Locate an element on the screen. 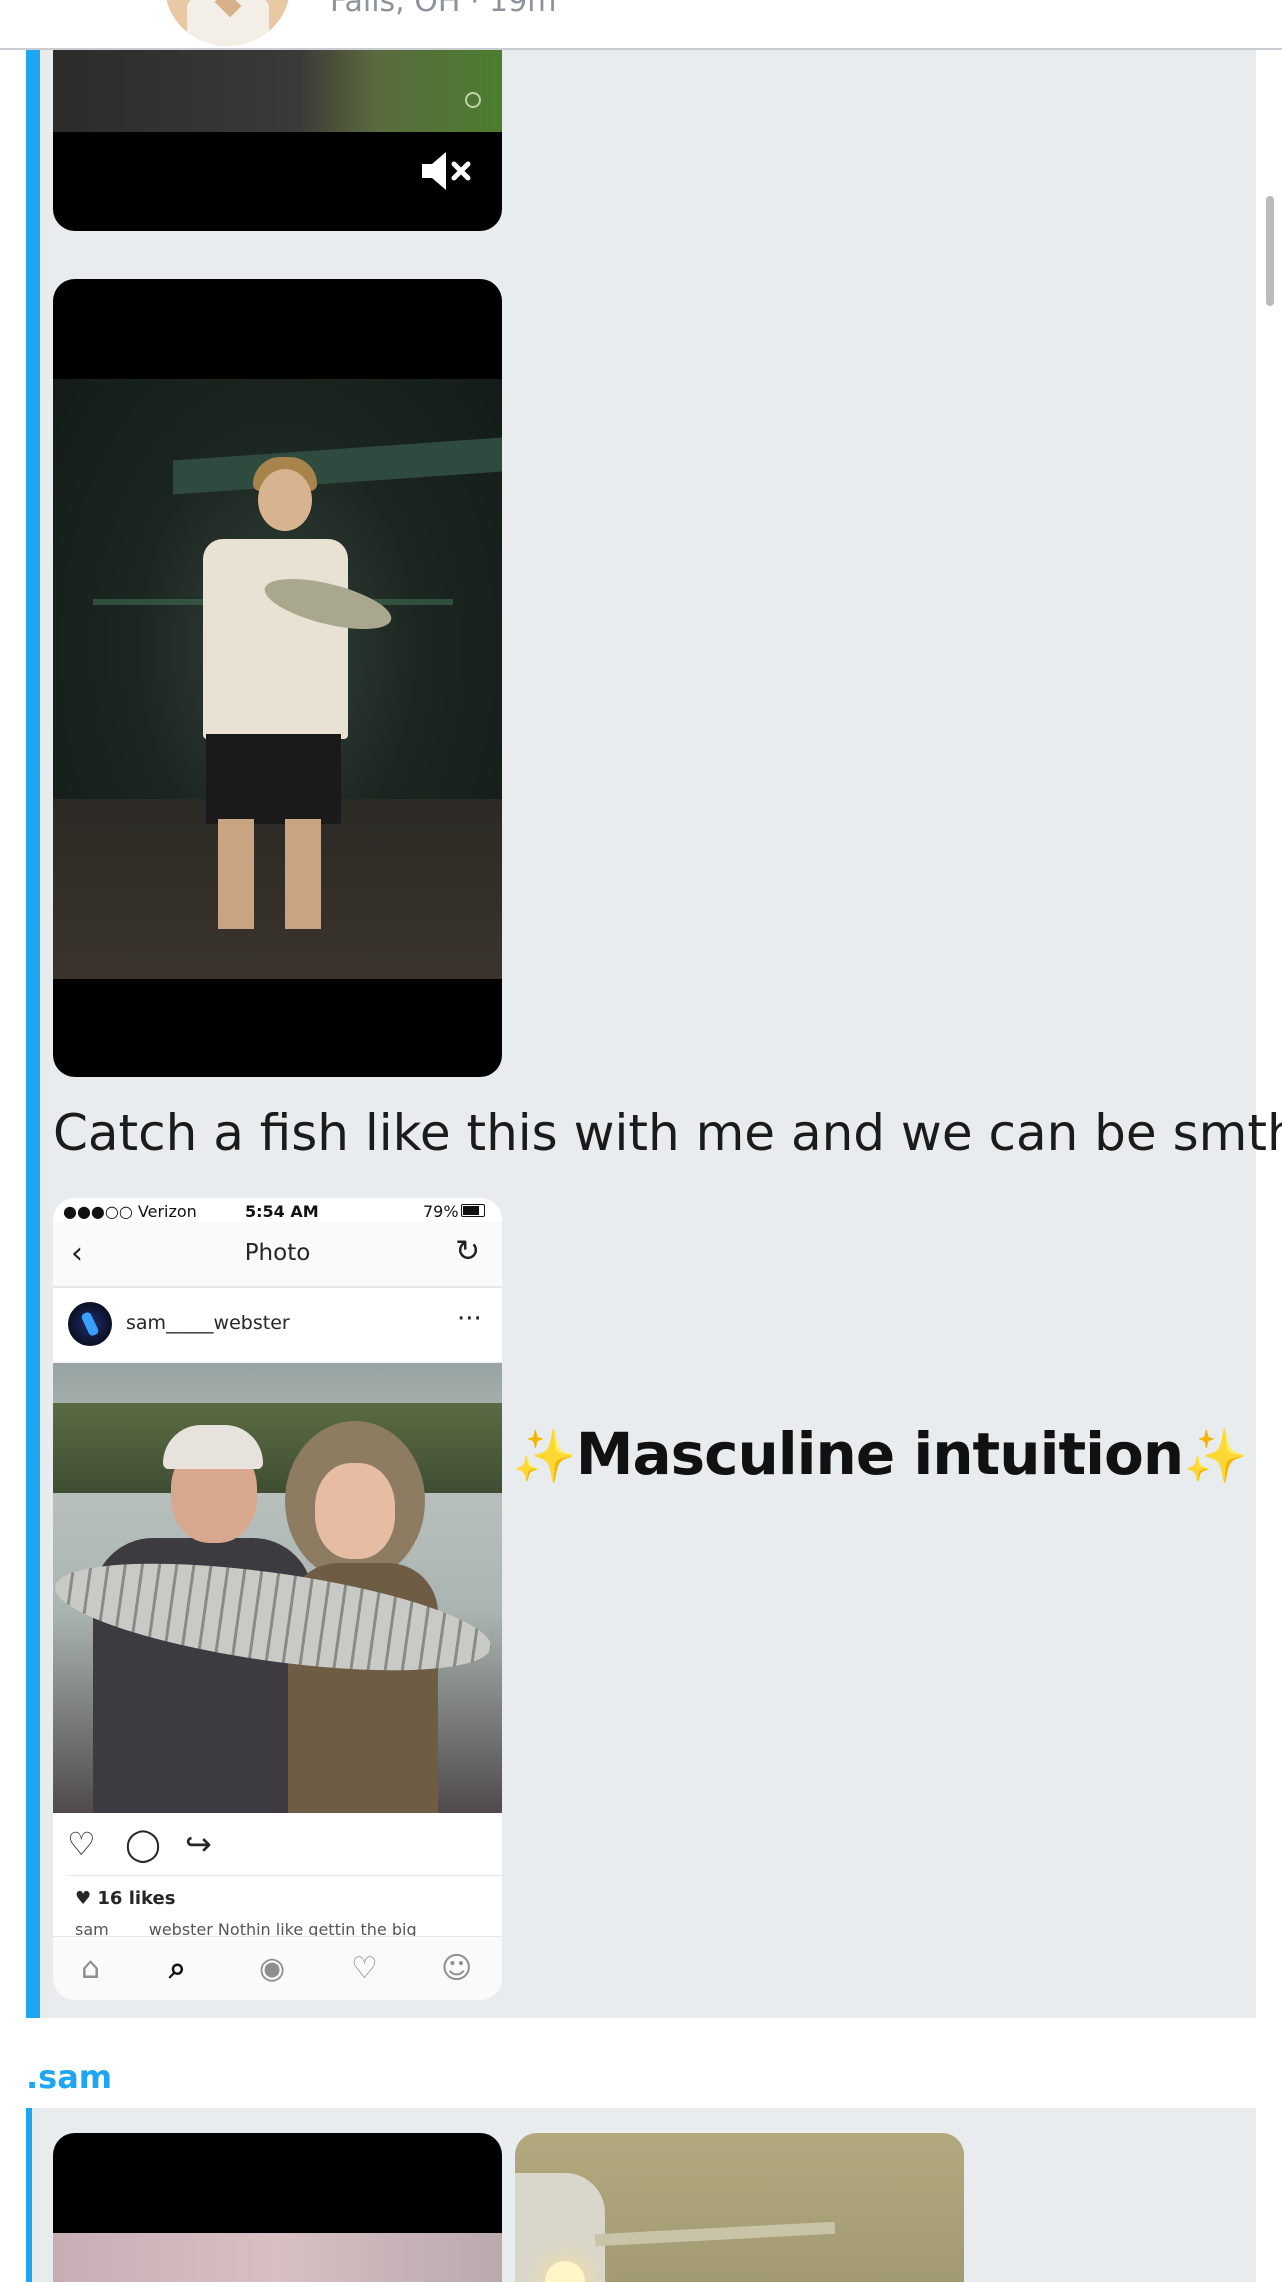 The width and height of the screenshot is (1282, 2282). profile-location: Falls, OH · 19m is located at coordinates (443, 9).